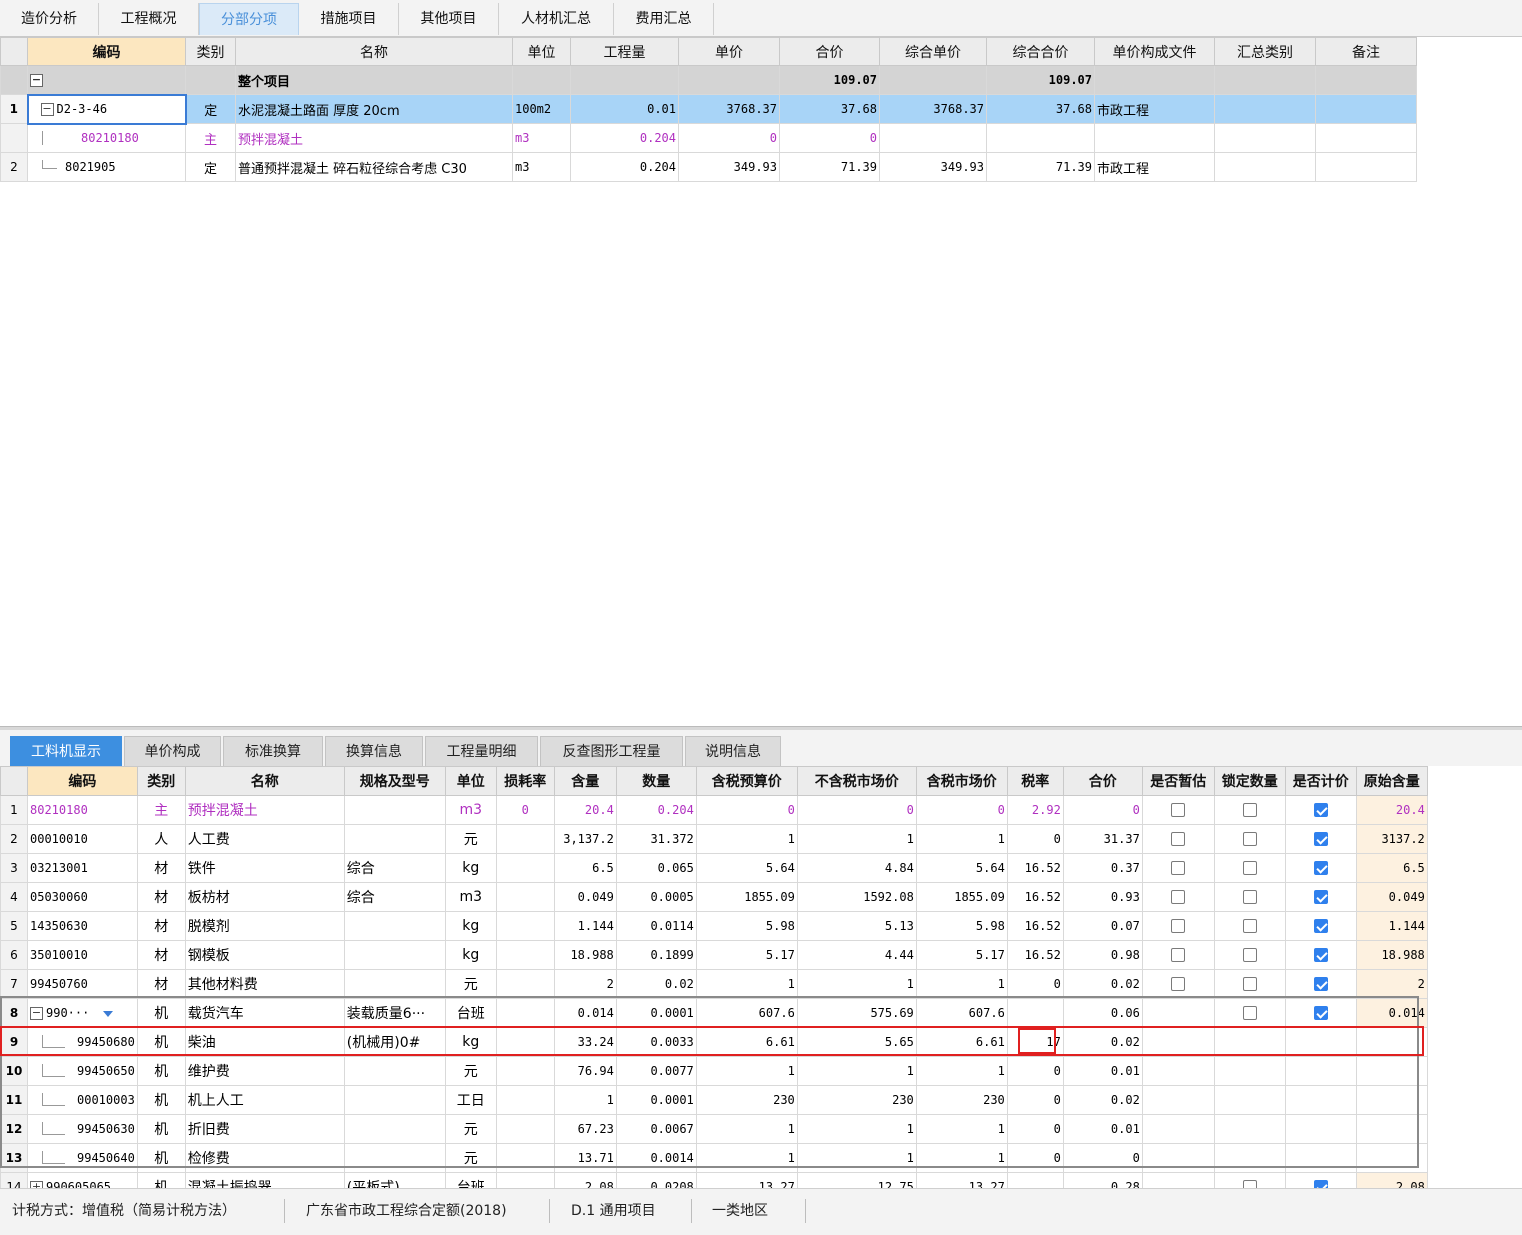 The height and width of the screenshot is (1235, 1522). Describe the element at coordinates (961, 839) in the screenshot. I see `tax-market-cell: 1` at that location.